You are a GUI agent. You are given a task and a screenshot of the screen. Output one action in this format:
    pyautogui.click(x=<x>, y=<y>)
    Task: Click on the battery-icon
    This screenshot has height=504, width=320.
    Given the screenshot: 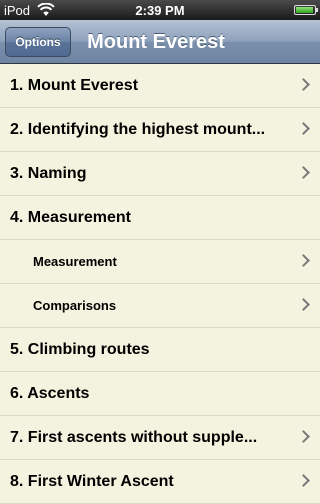 What is the action you would take?
    pyautogui.click(x=306, y=10)
    